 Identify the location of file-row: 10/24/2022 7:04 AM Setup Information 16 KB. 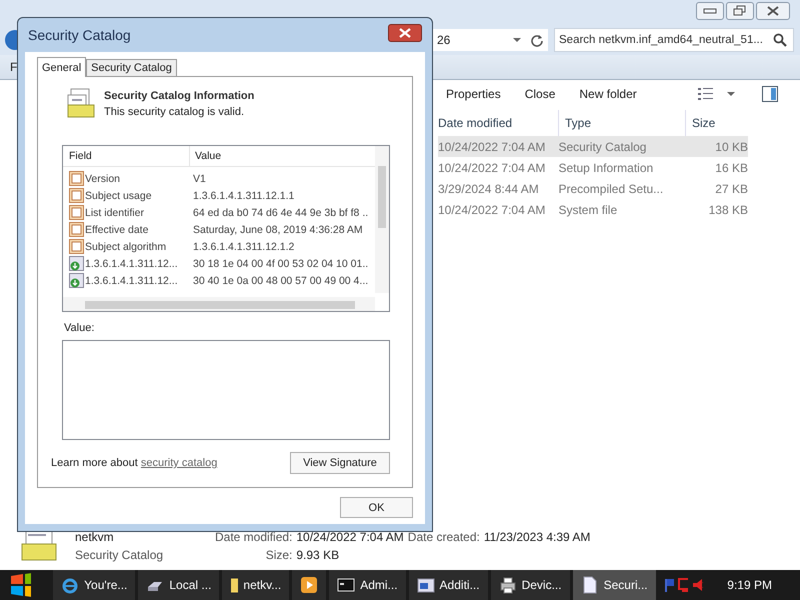
(593, 167).